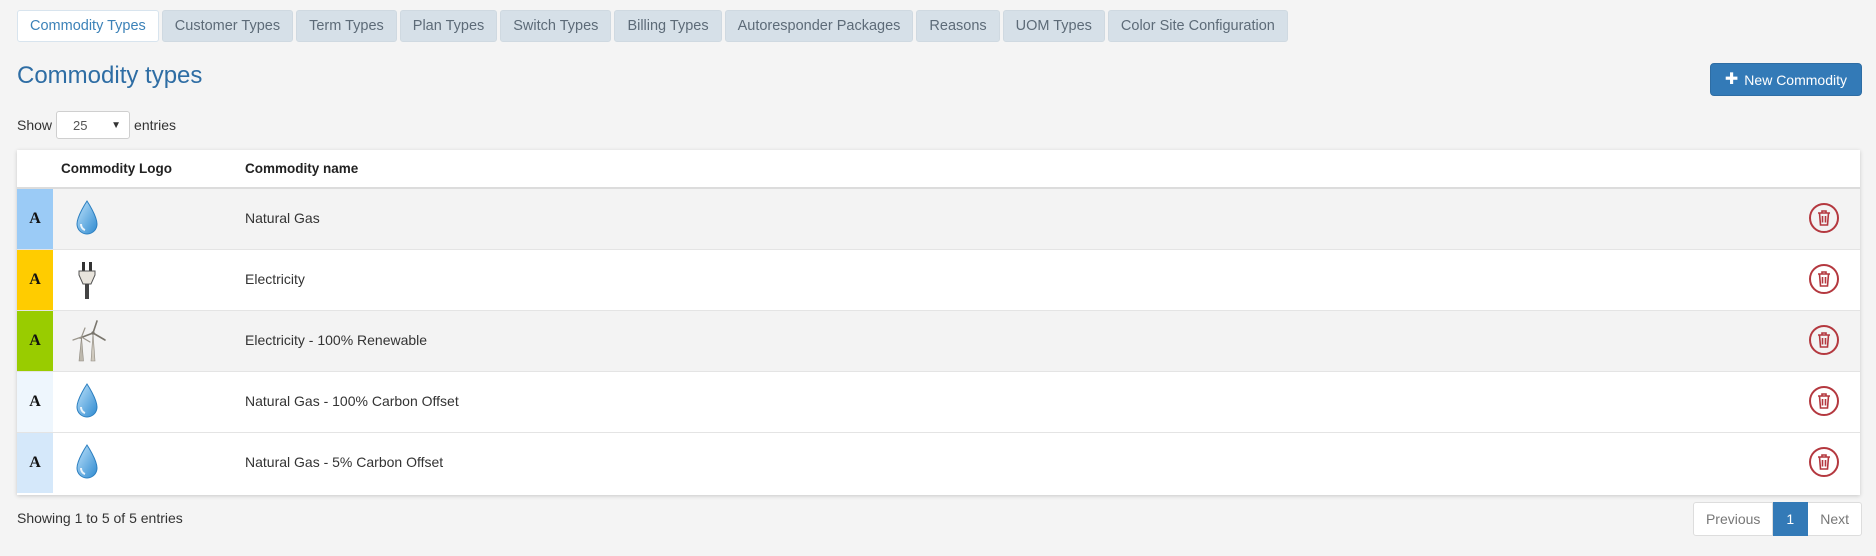  What do you see at coordinates (100, 518) in the screenshot?
I see `table-info: Showing 1 to 5 of 5 entries` at bounding box center [100, 518].